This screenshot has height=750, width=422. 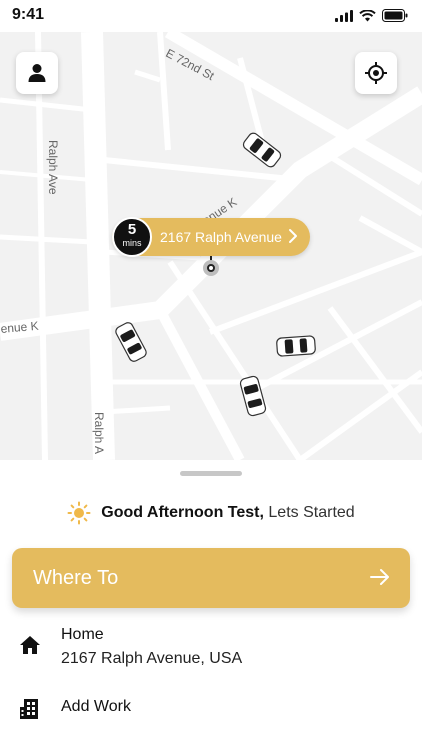 I want to click on eta-badge: 5 mins, so click(x=132, y=237).